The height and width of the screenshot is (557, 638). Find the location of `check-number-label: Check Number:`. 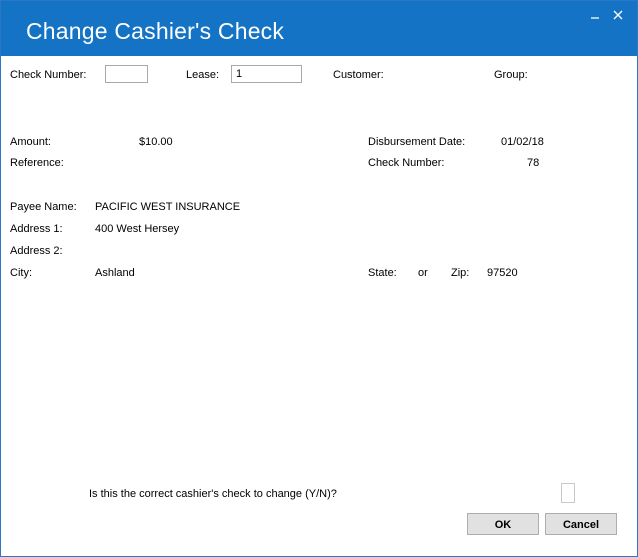

check-number-label: Check Number: is located at coordinates (48, 75).